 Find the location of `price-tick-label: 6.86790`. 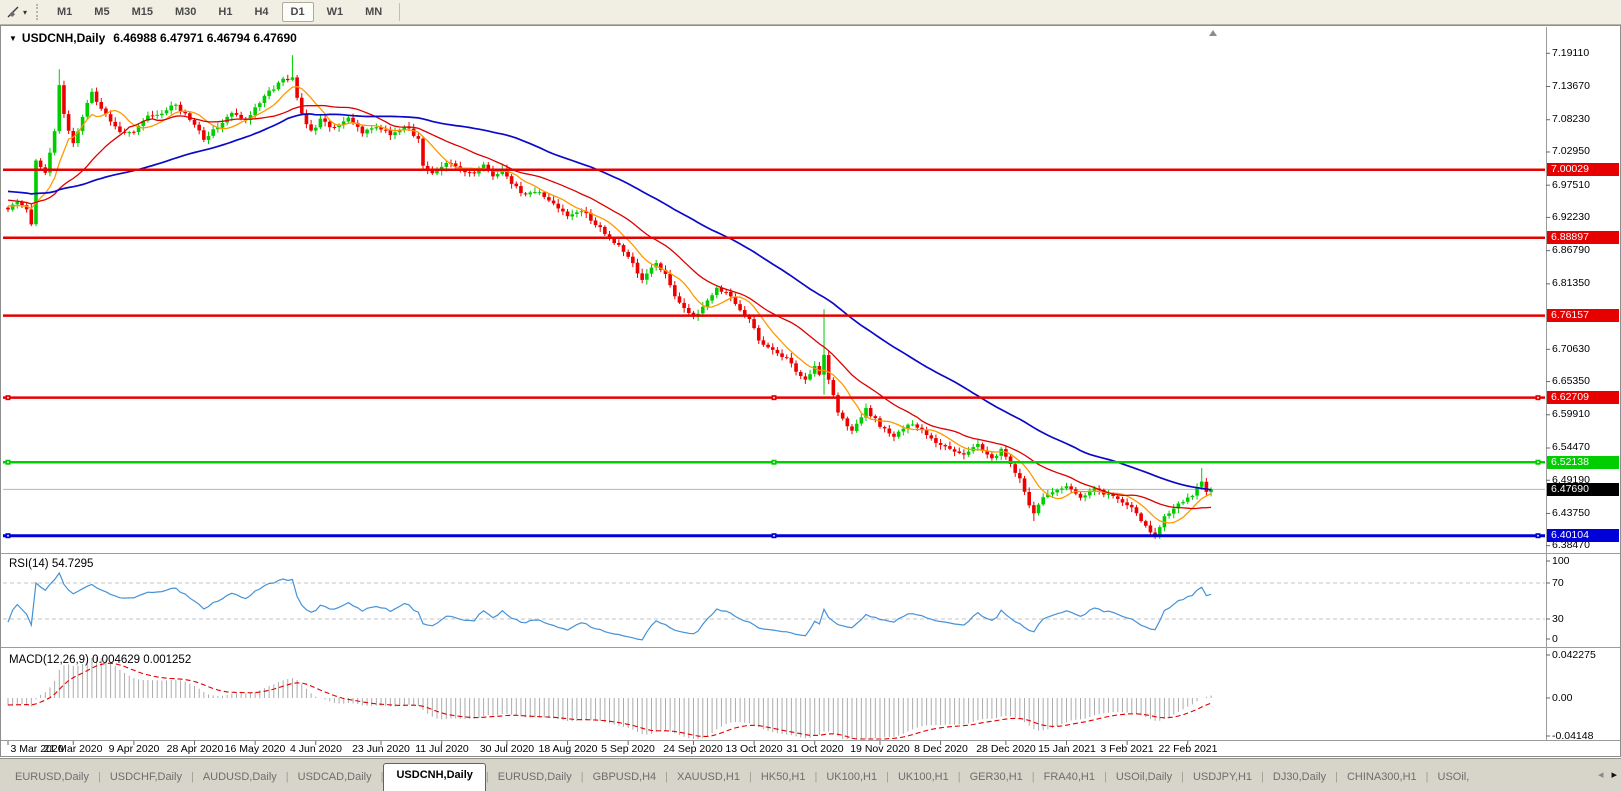

price-tick-label: 6.86790 is located at coordinates (1571, 250).